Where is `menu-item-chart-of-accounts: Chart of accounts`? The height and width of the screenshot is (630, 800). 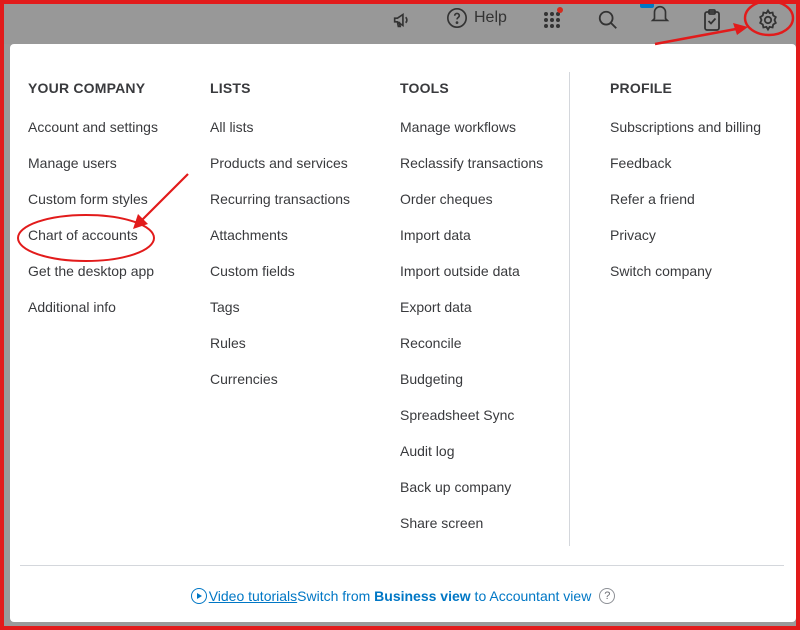 menu-item-chart-of-accounts: Chart of accounts is located at coordinates (93, 243).